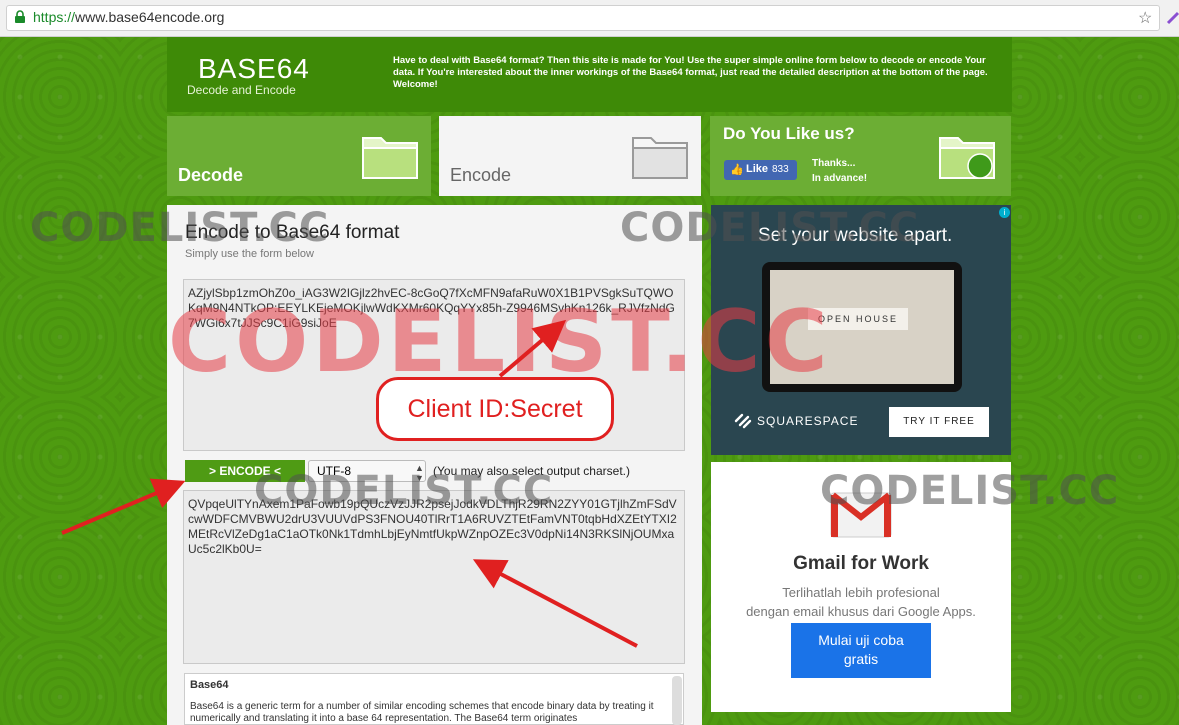 This screenshot has height=725, width=1179. I want to click on logo-title: BASE64, so click(254, 69).